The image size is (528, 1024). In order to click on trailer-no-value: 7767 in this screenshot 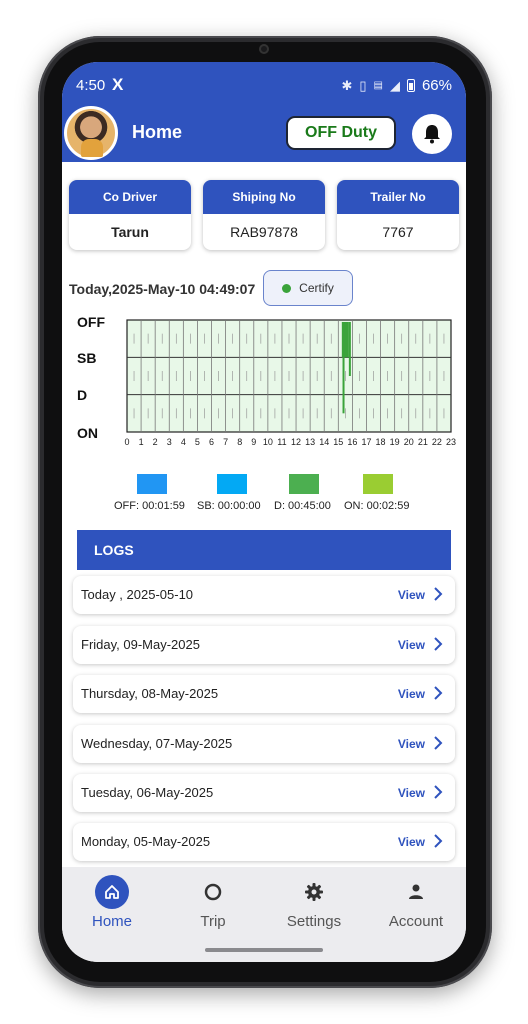, I will do `click(398, 232)`.